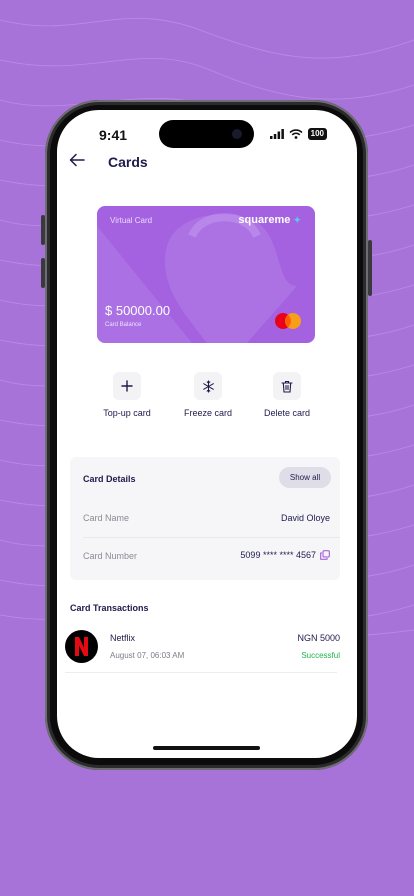 This screenshot has width=414, height=896. Describe the element at coordinates (131, 220) in the screenshot. I see `card-type-label: Virtual Card` at that location.